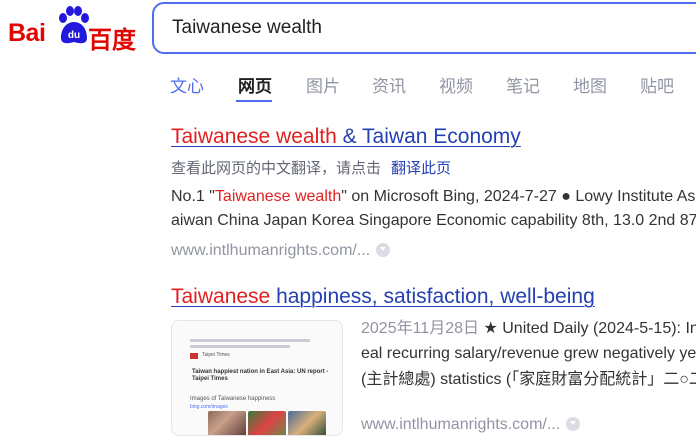 The height and width of the screenshot is (444, 696). What do you see at coordinates (278, 196) in the screenshot?
I see `snippet-highlight: Taiwanese wealth` at bounding box center [278, 196].